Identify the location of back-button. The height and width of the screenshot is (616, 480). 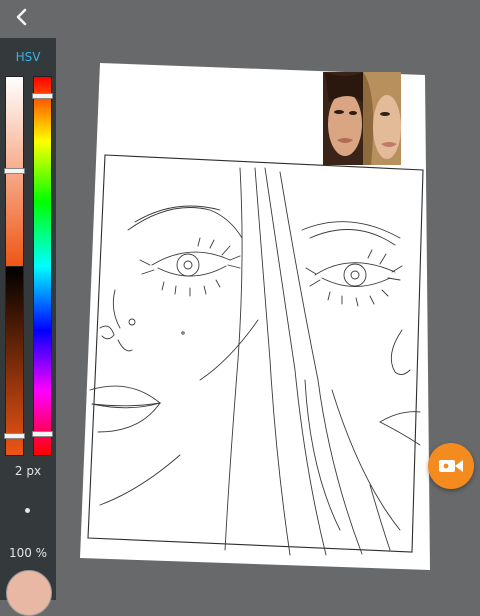
(22, 17).